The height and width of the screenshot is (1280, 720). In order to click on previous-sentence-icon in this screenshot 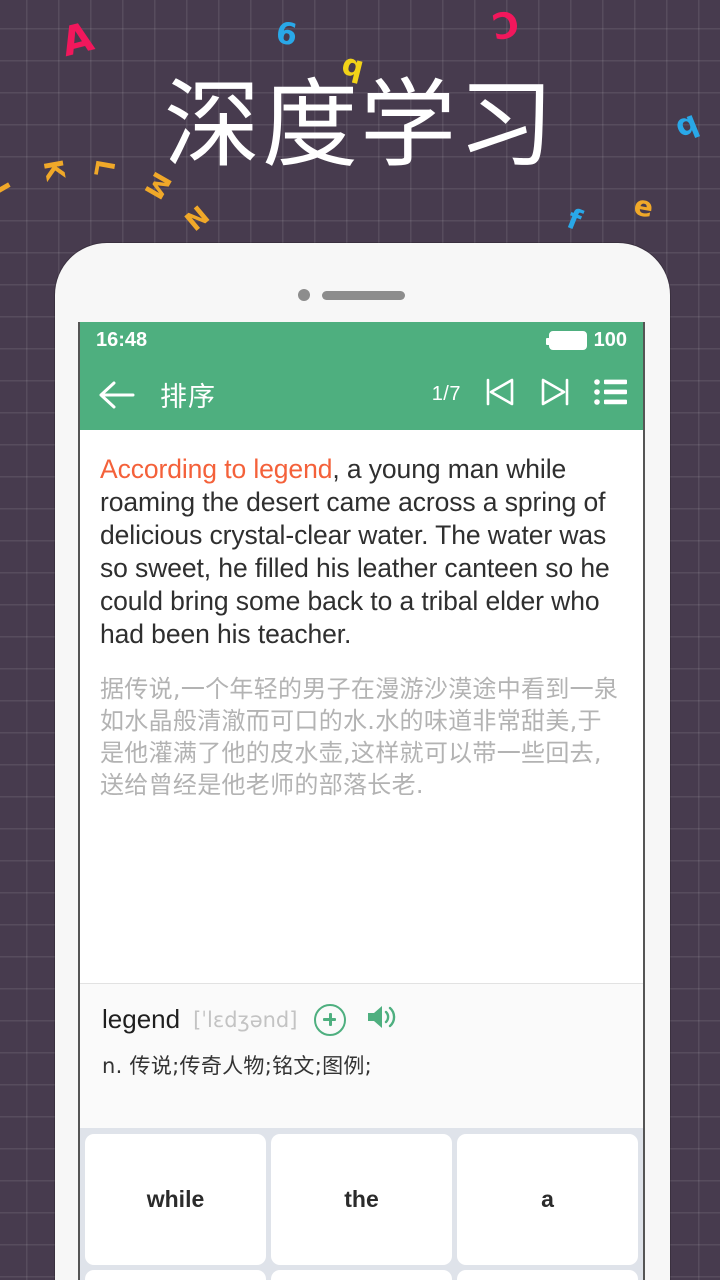, I will do `click(499, 394)`.